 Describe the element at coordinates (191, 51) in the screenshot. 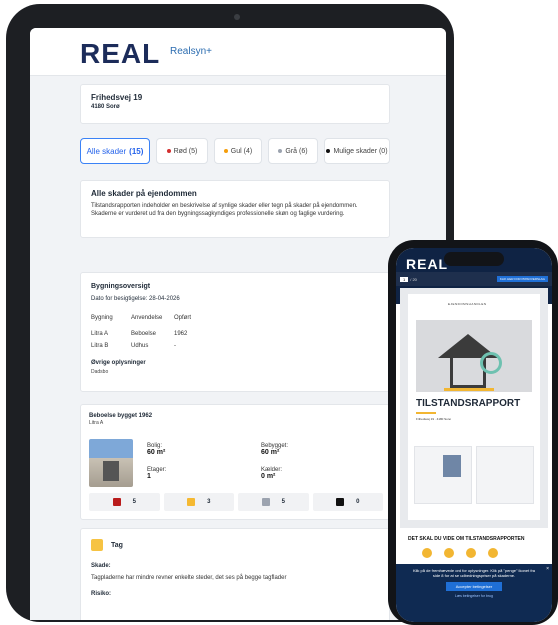

I see `product-name: Realsyn+` at that location.